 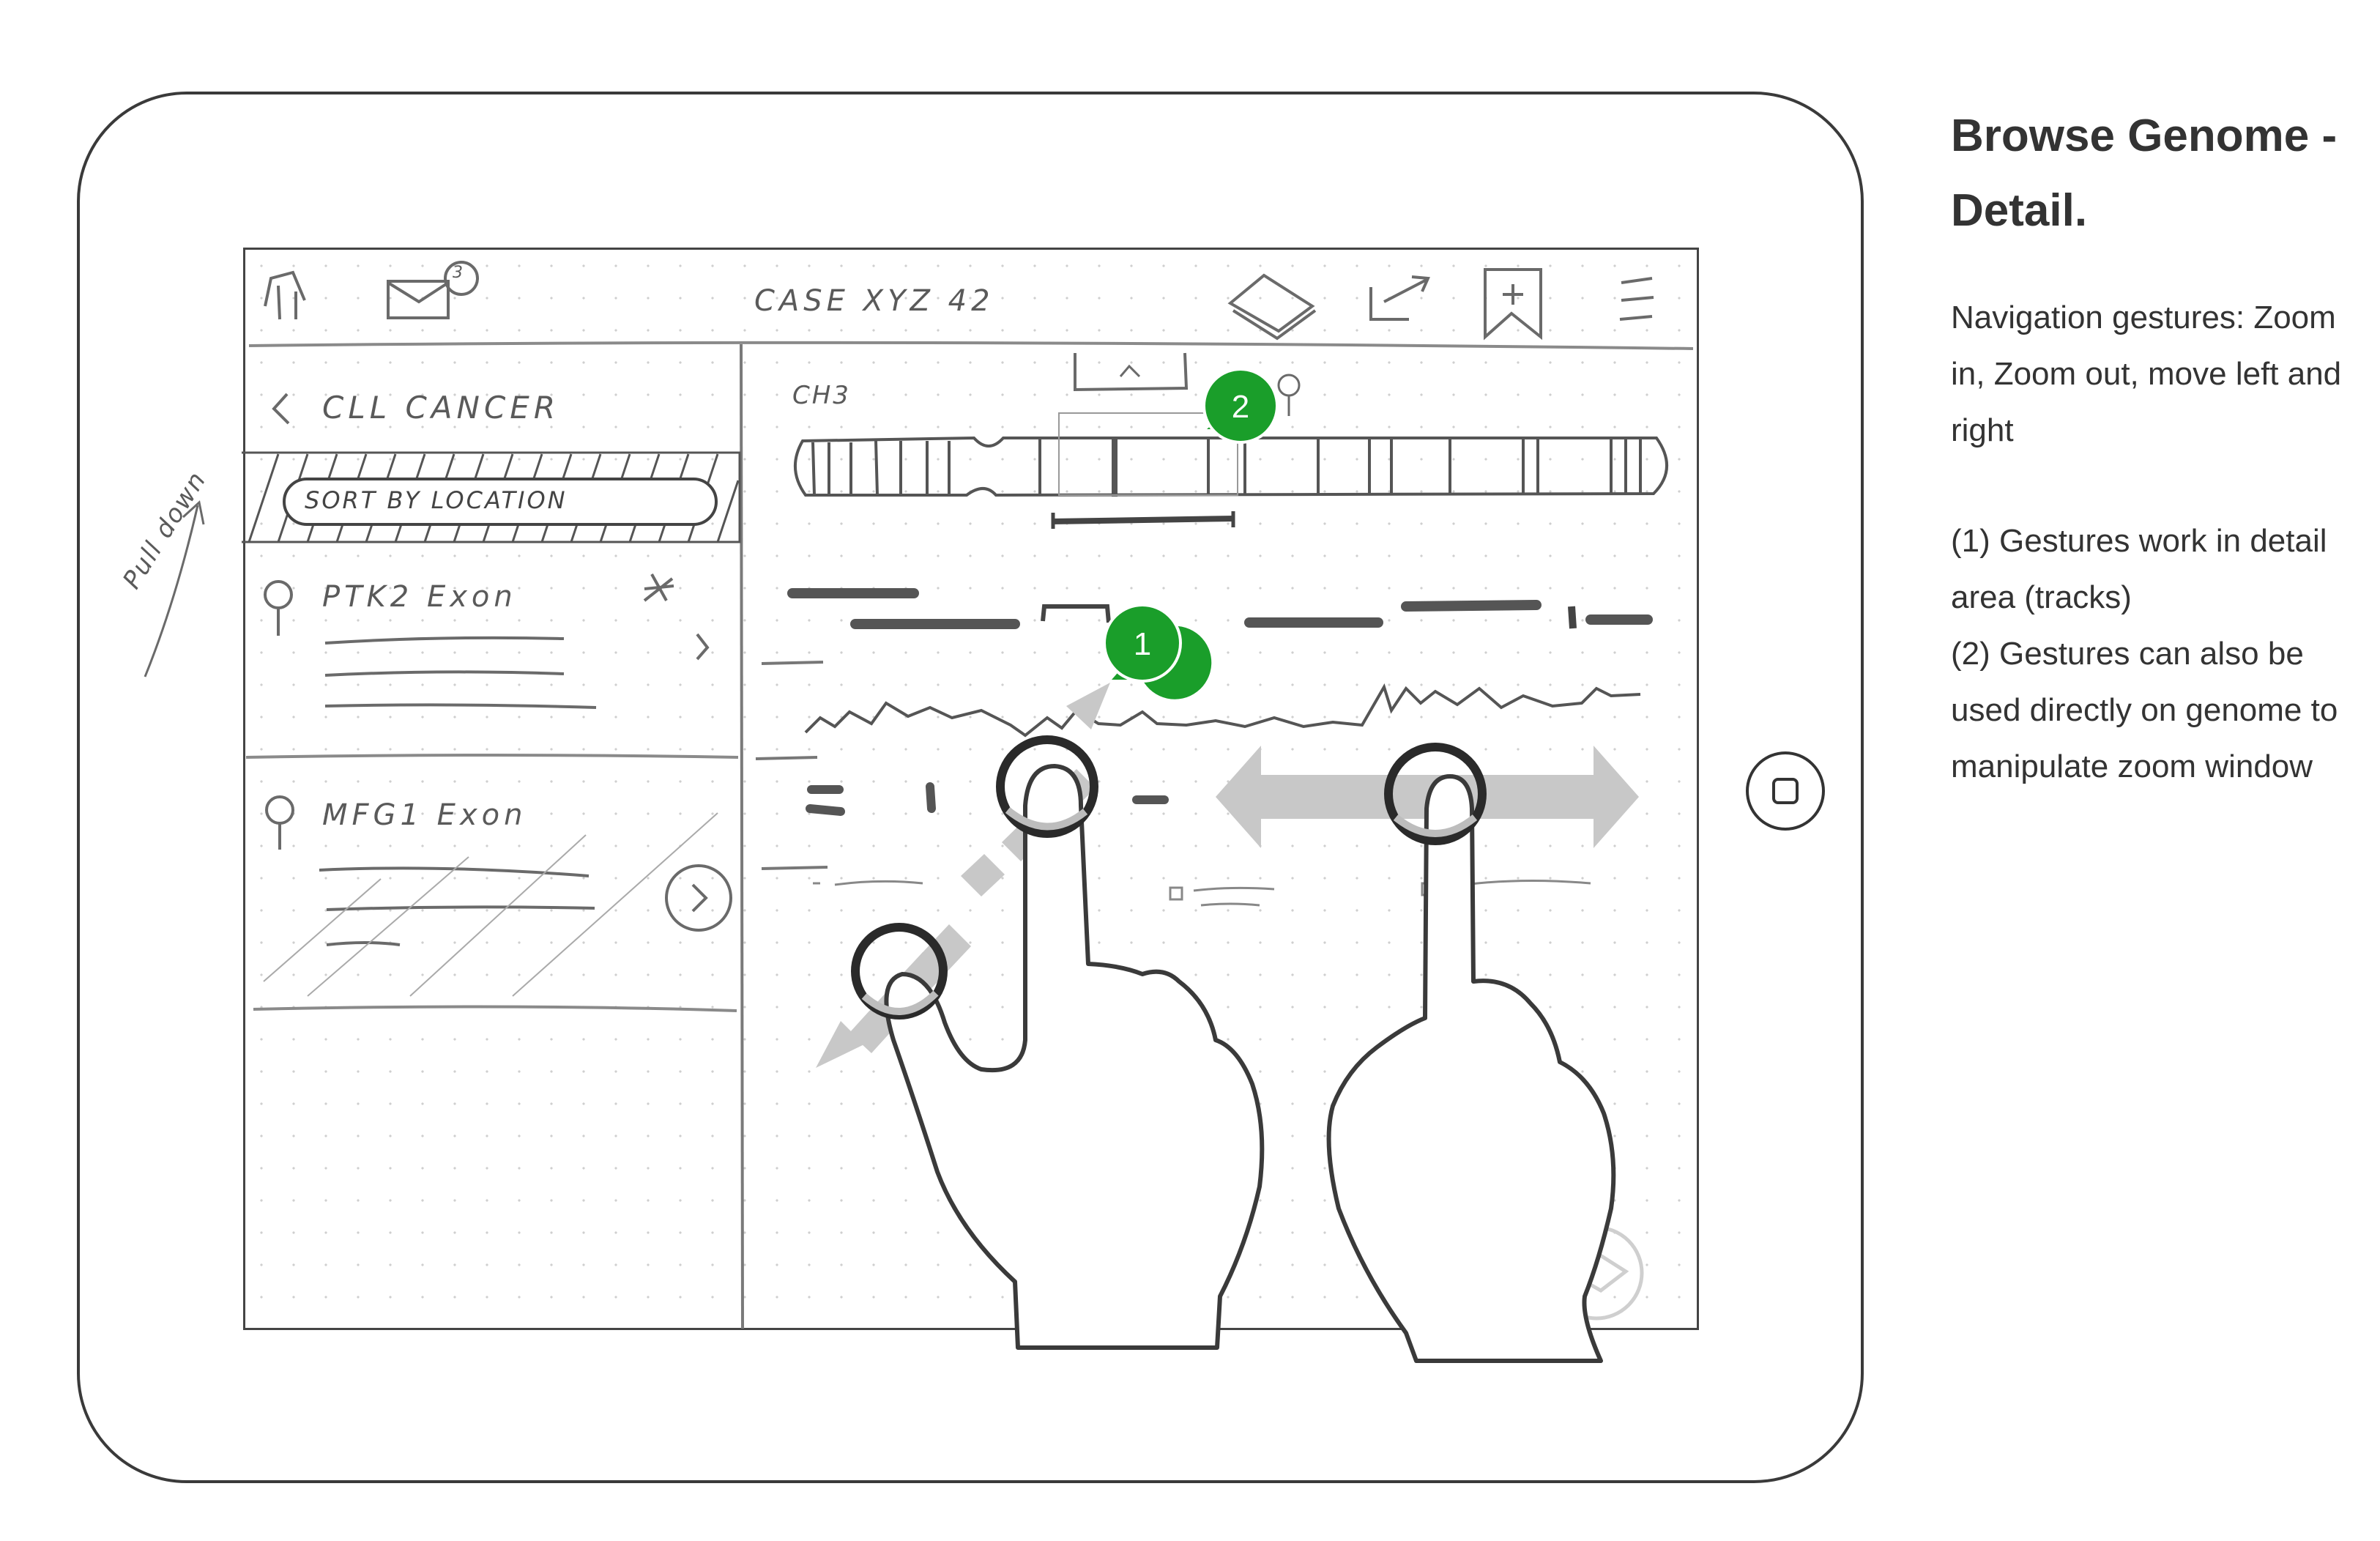 I want to click on callout-1: 1, so click(x=1157, y=651).